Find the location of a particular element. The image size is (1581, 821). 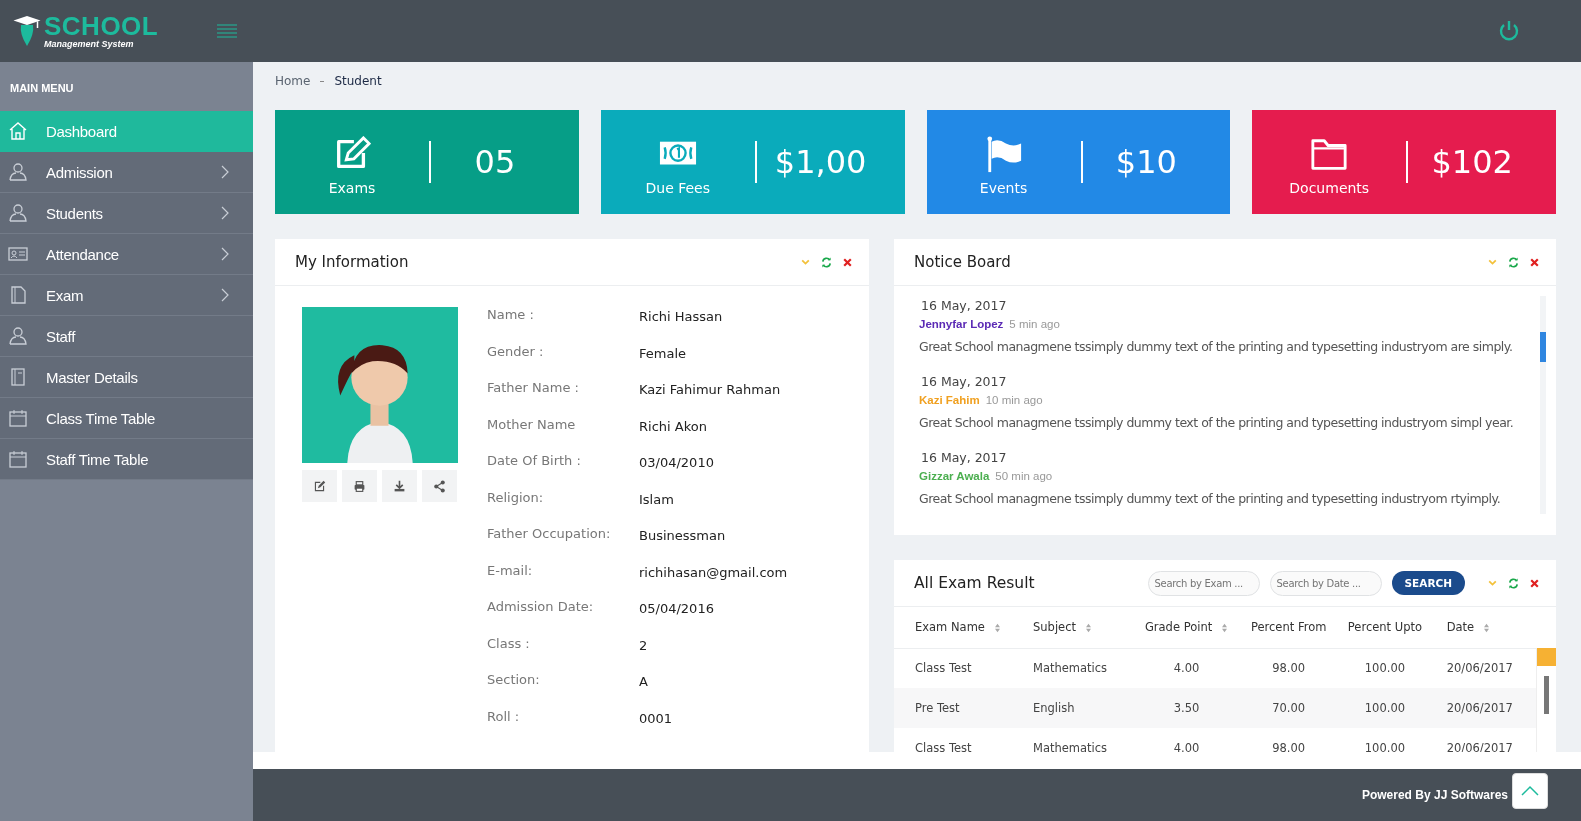

menu-item: Class Time Table is located at coordinates (126, 418).